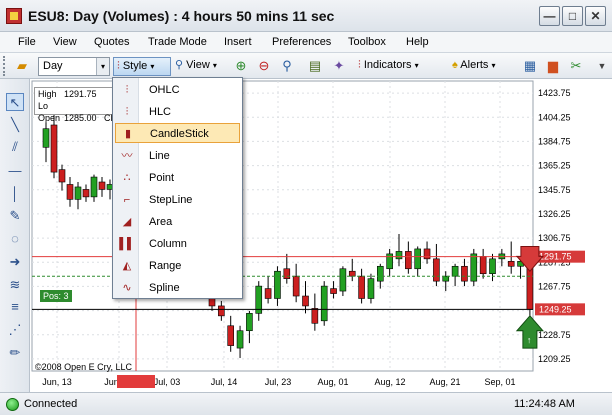 The image size is (612, 415). Describe the element at coordinates (127, 112) in the screenshot. I see `hlc-icon: ⫶` at that location.